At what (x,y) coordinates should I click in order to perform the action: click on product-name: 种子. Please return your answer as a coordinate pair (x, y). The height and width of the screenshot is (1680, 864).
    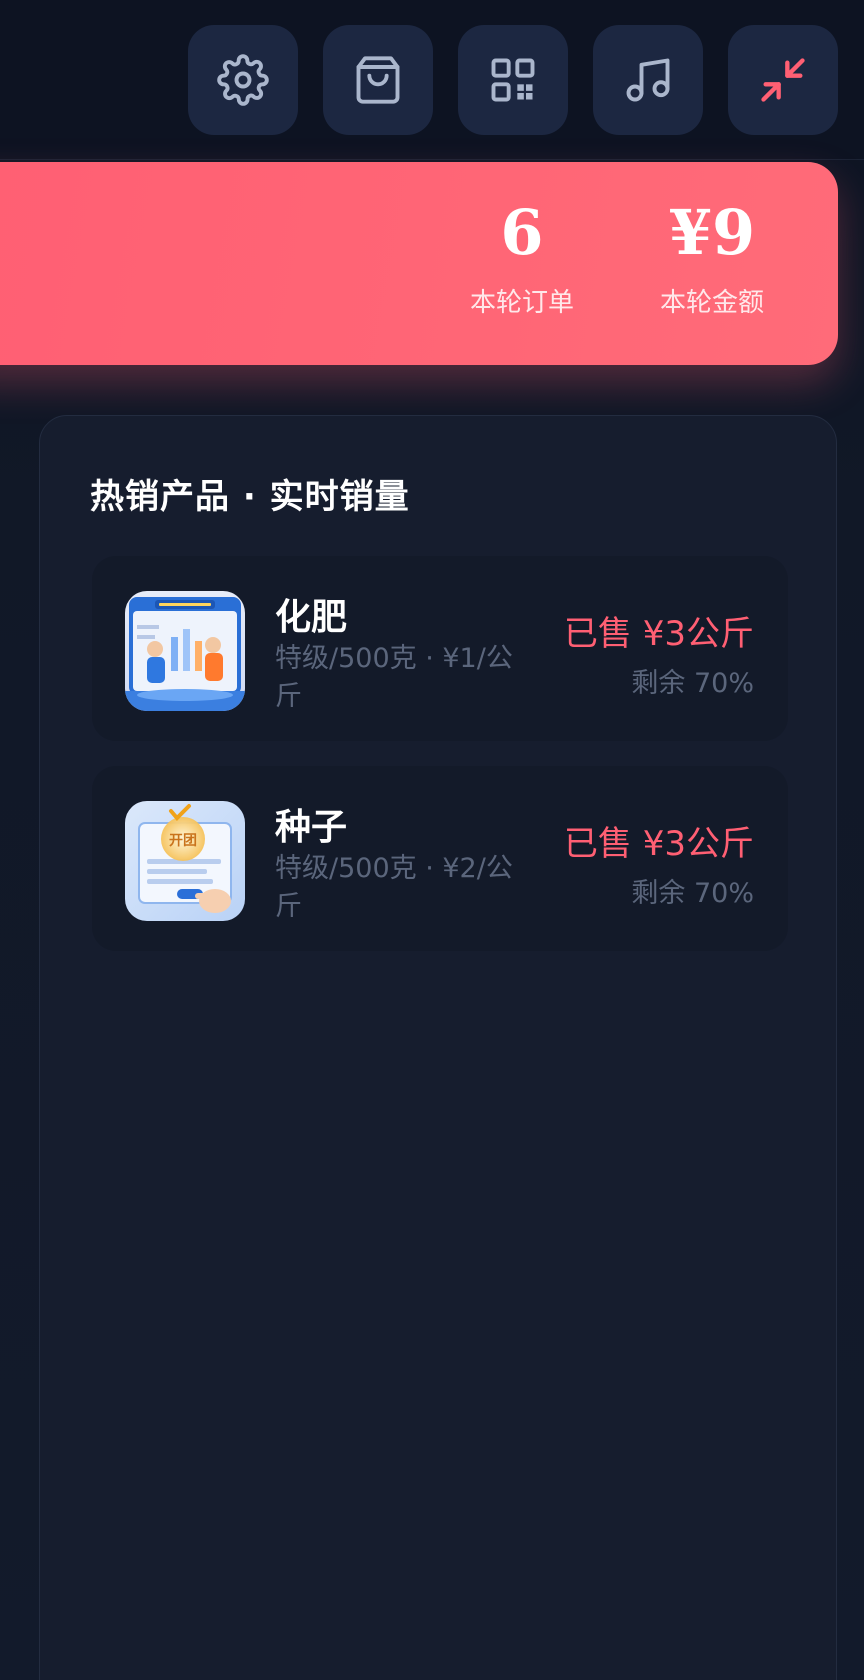
    Looking at the image, I should click on (311, 827).